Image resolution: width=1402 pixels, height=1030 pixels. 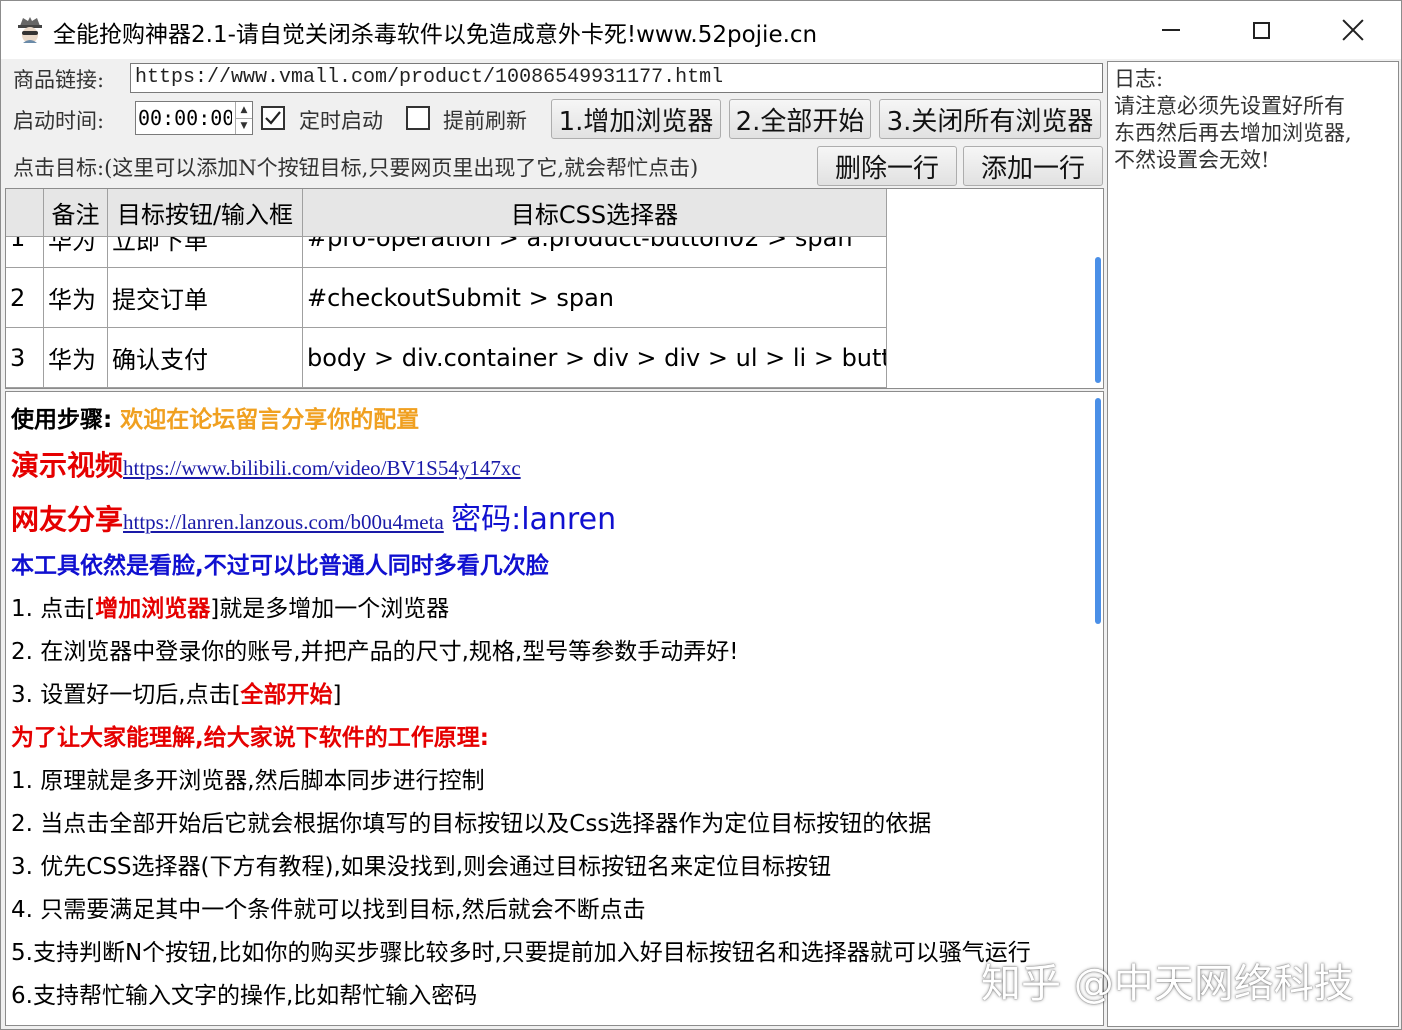 I want to click on grid-scrollbar, so click(x=1098, y=320).